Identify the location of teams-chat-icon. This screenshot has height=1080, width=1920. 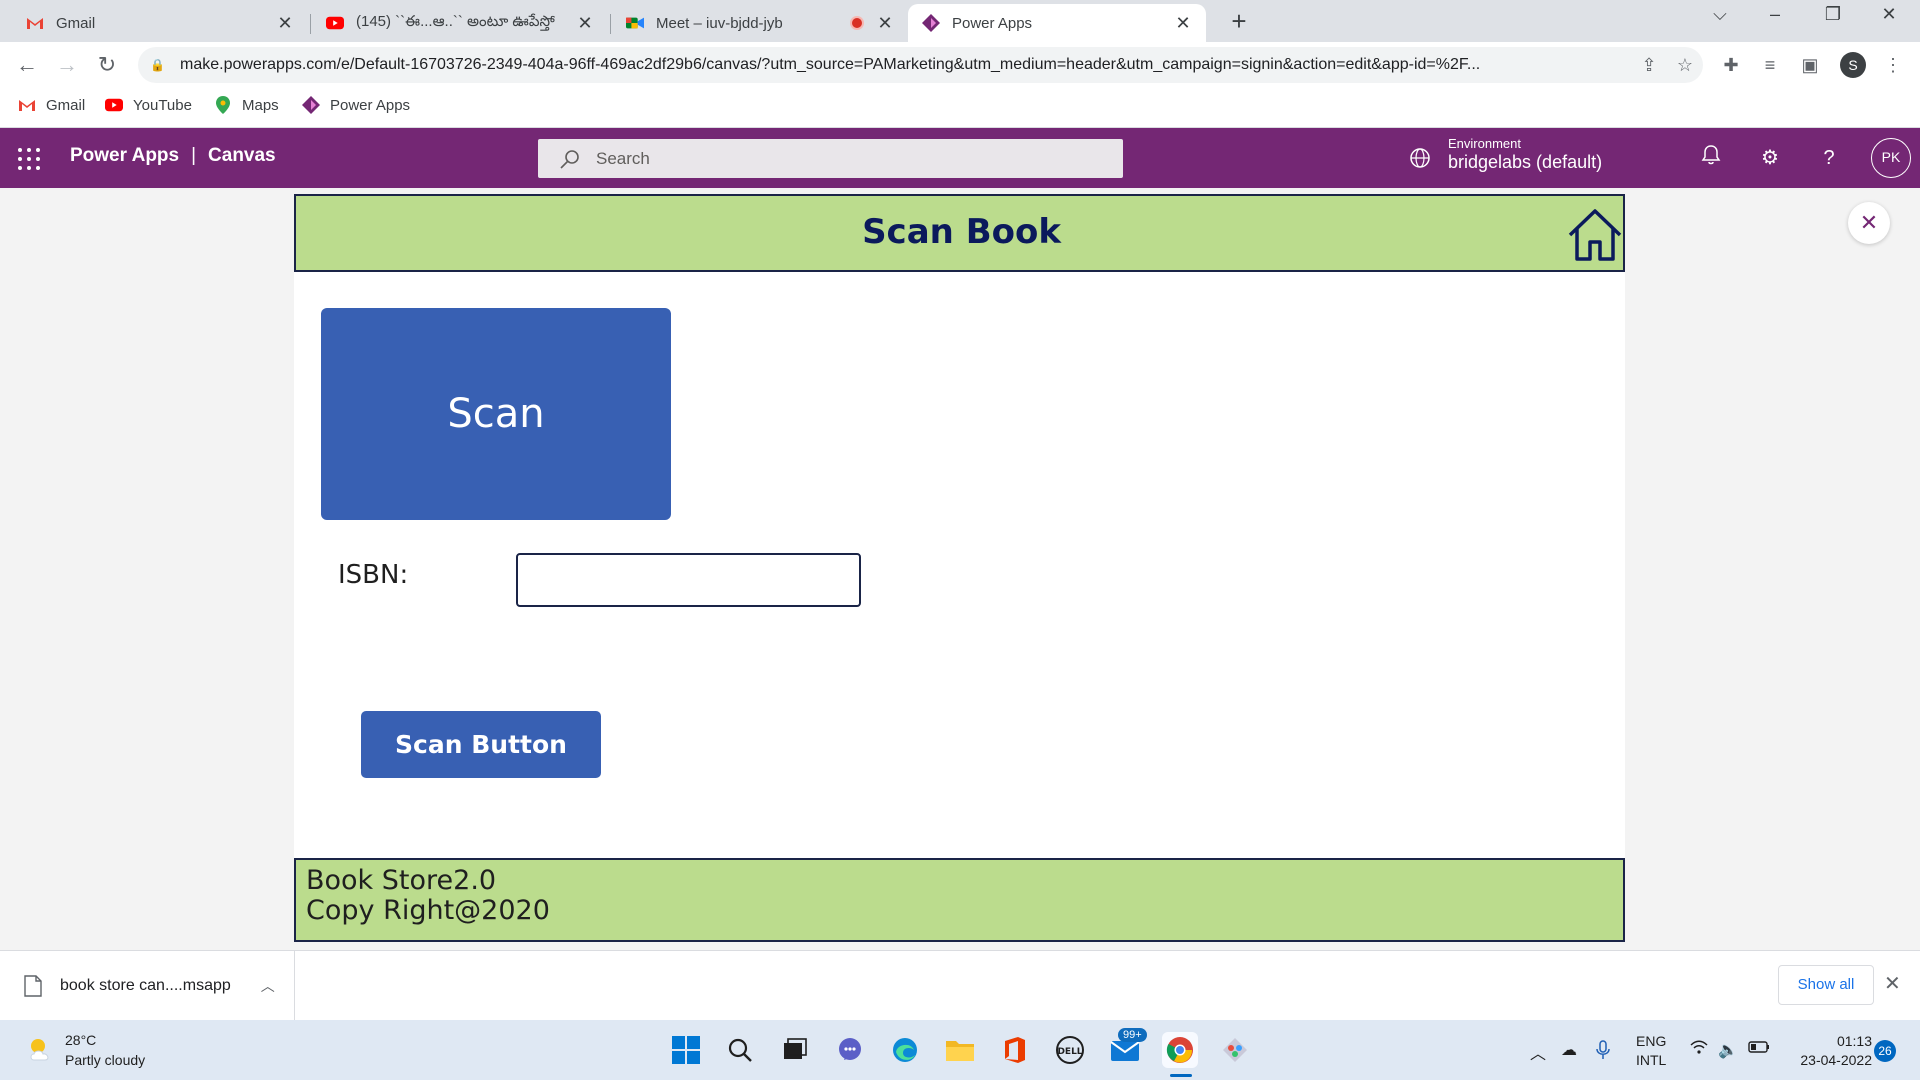
(850, 1050).